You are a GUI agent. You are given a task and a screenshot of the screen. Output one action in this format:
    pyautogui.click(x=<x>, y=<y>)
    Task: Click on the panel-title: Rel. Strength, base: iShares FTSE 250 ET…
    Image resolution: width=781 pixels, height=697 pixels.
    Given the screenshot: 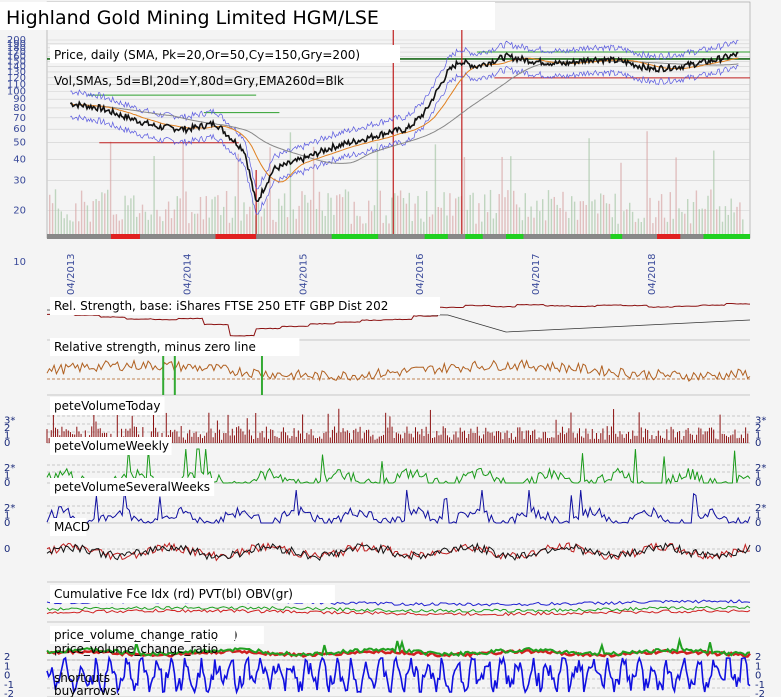 What is the action you would take?
    pyautogui.click(x=221, y=306)
    